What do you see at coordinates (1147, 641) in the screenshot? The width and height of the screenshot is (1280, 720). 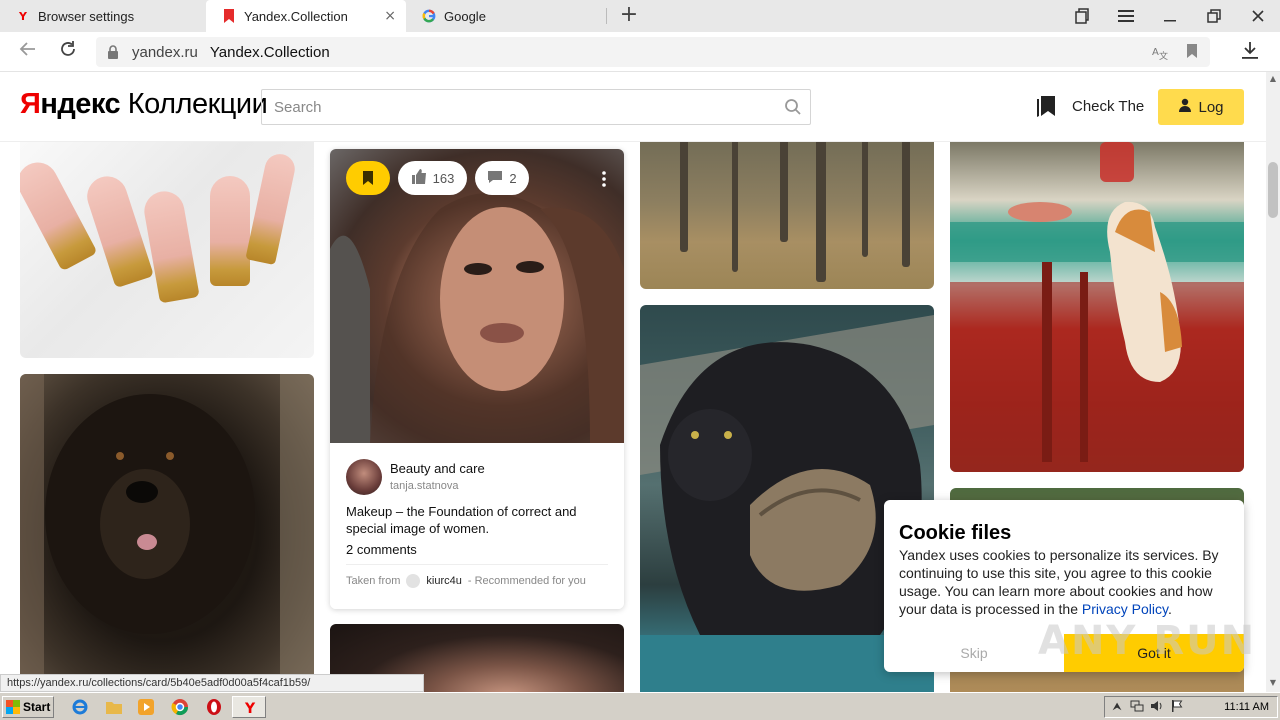 I see `anyrun-watermark: ANY RUN` at bounding box center [1147, 641].